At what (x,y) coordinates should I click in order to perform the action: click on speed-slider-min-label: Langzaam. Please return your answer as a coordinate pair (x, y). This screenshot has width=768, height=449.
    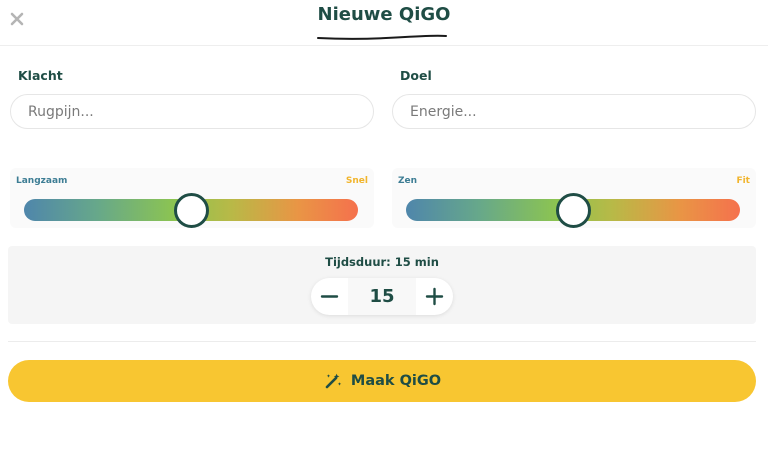
    Looking at the image, I should click on (42, 181).